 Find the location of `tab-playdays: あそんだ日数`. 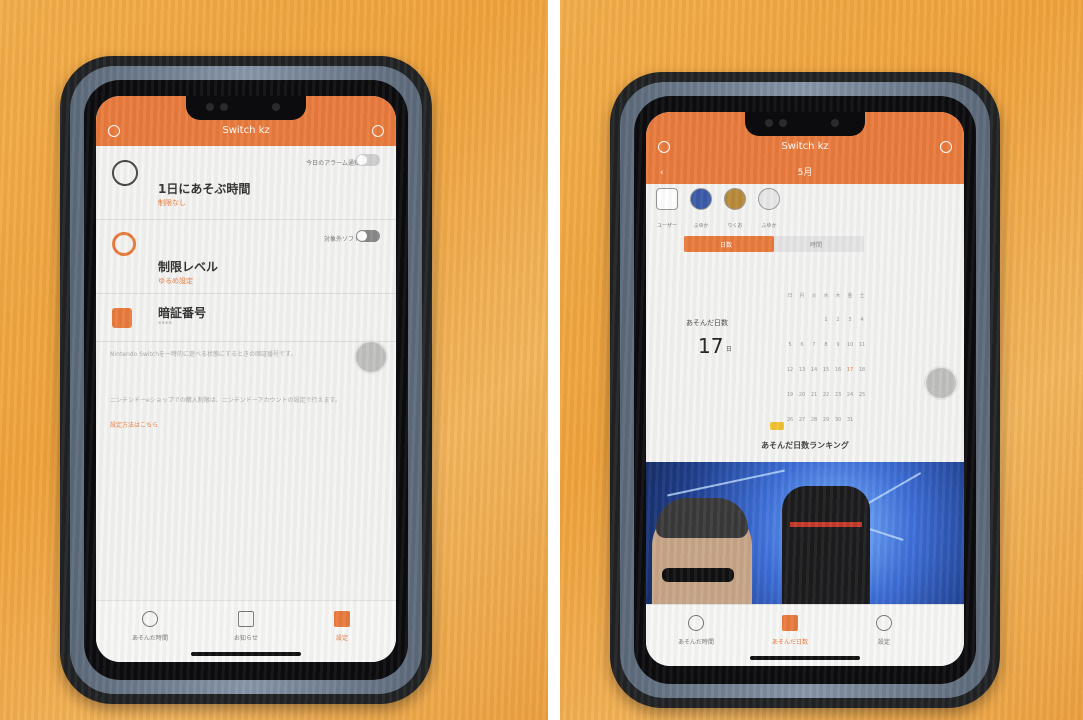

tab-playdays: あそんだ日数 is located at coordinates (790, 630).